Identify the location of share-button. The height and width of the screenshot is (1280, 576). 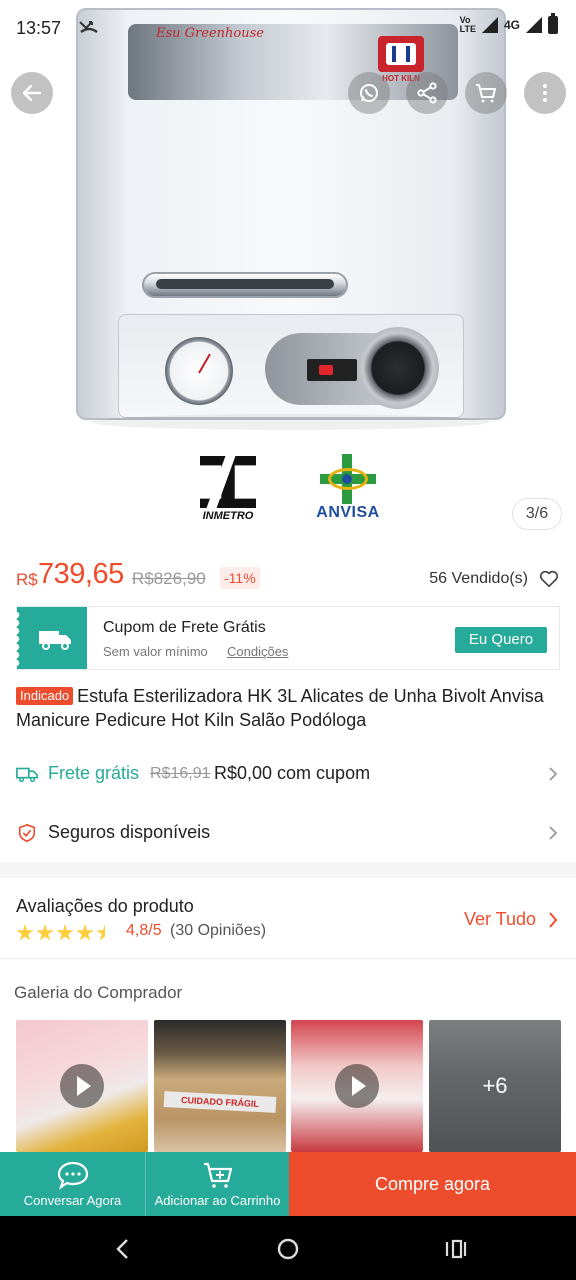
(427, 93).